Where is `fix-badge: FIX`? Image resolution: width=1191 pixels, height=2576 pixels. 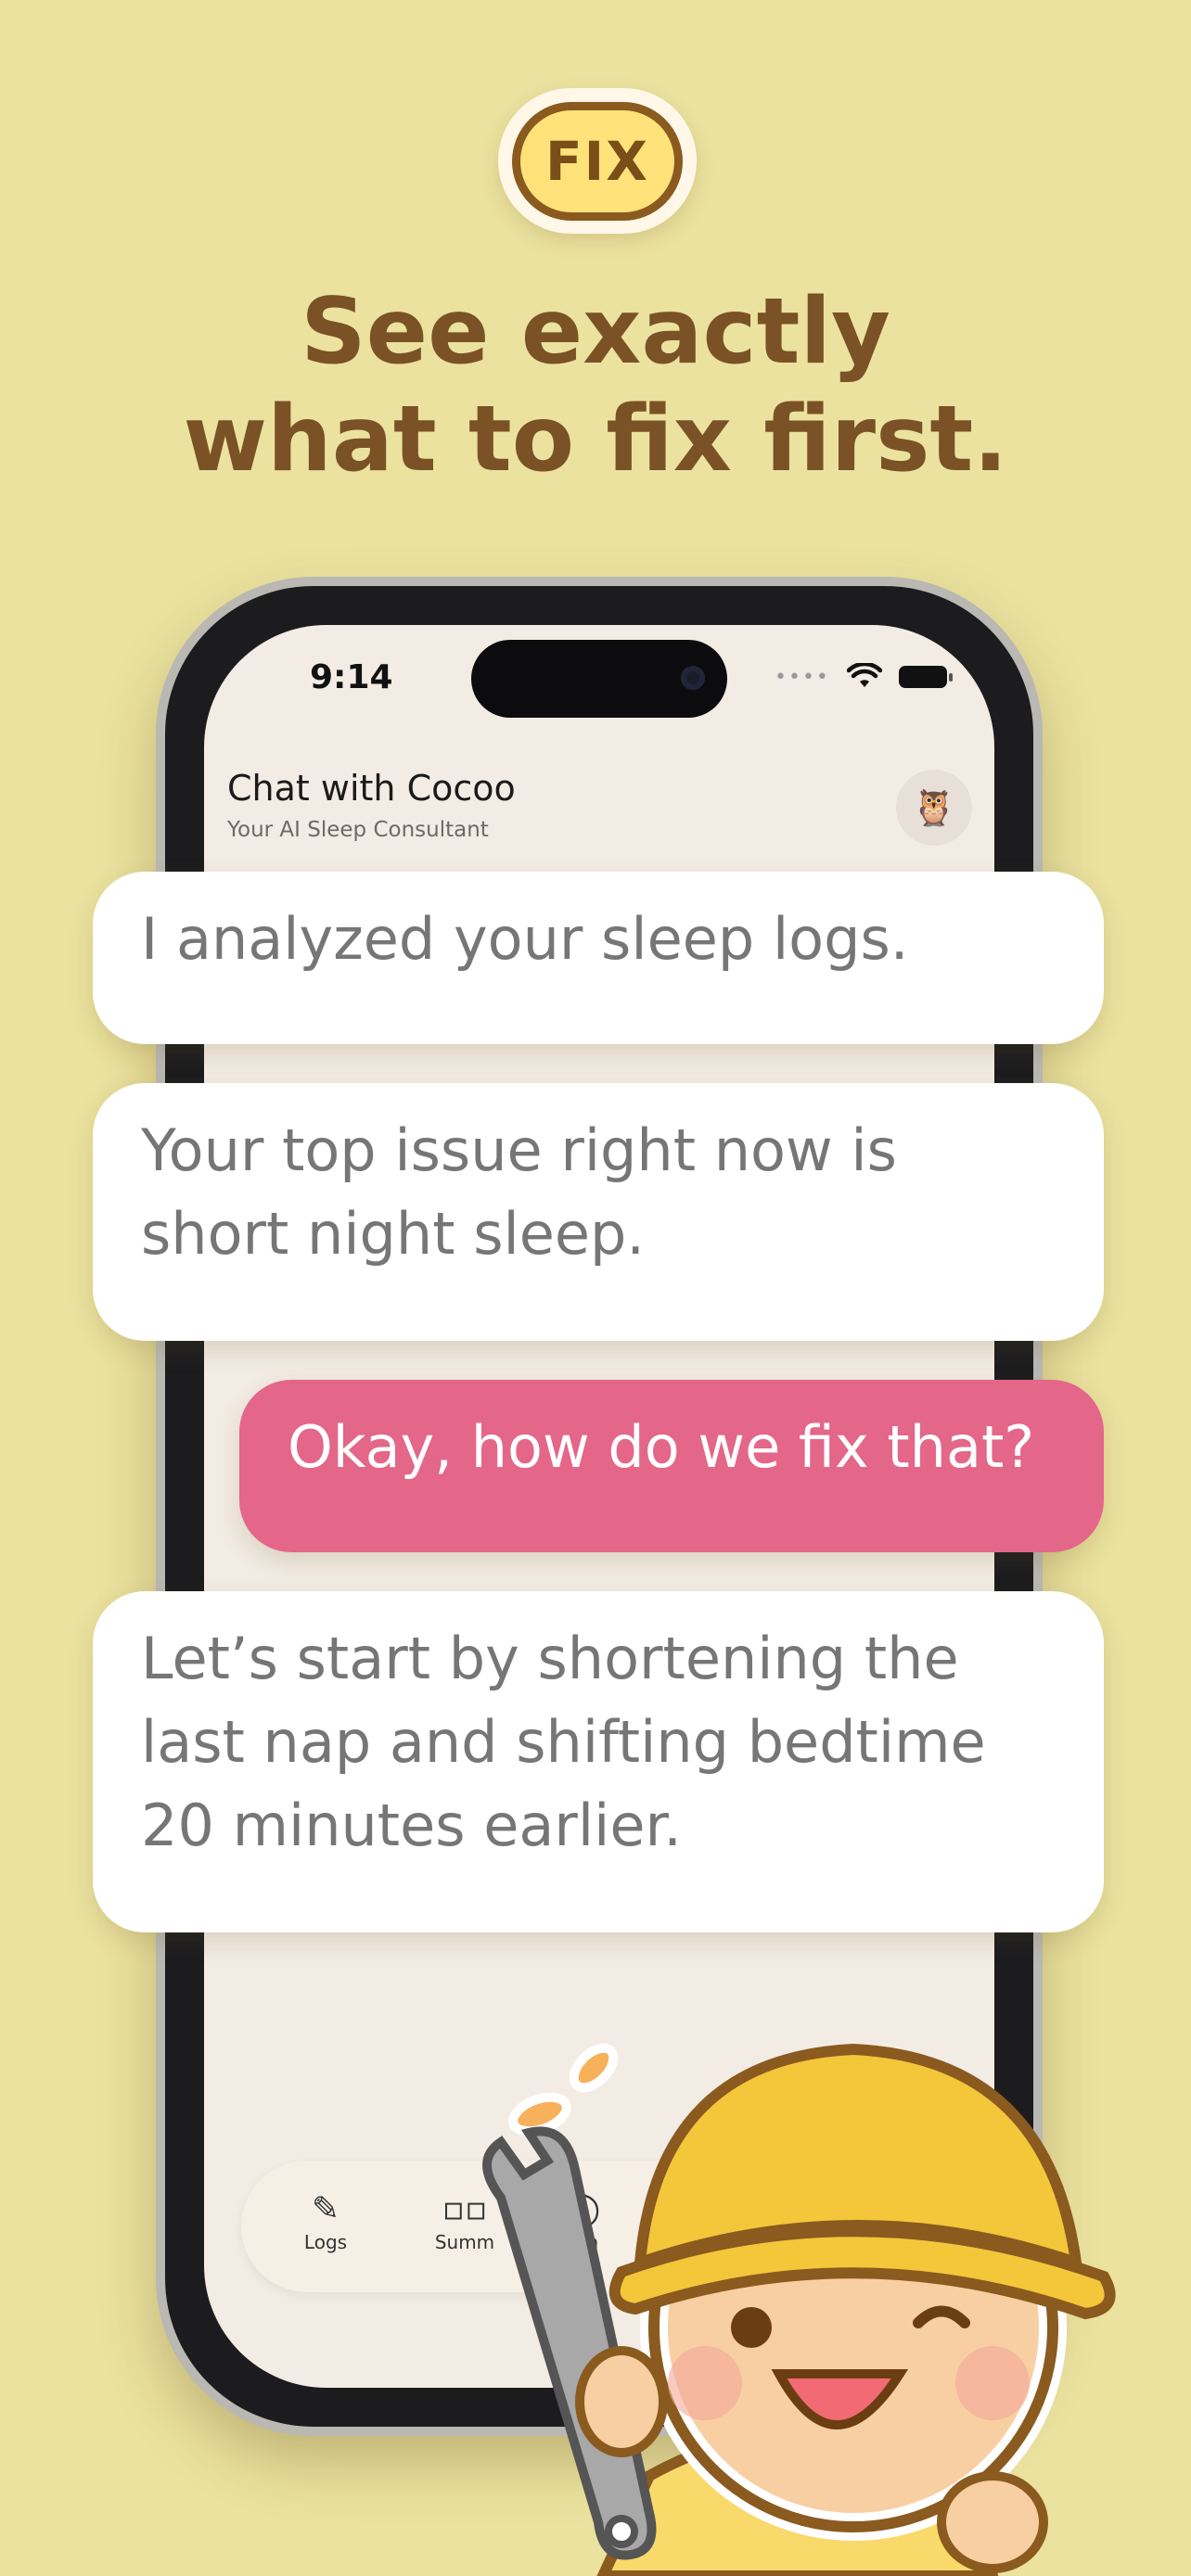 fix-badge: FIX is located at coordinates (597, 161).